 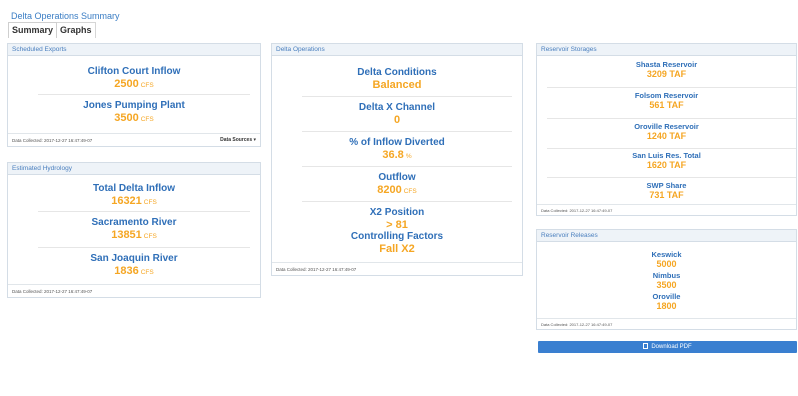 I want to click on metric-value: 1836 CFS, so click(x=134, y=271).